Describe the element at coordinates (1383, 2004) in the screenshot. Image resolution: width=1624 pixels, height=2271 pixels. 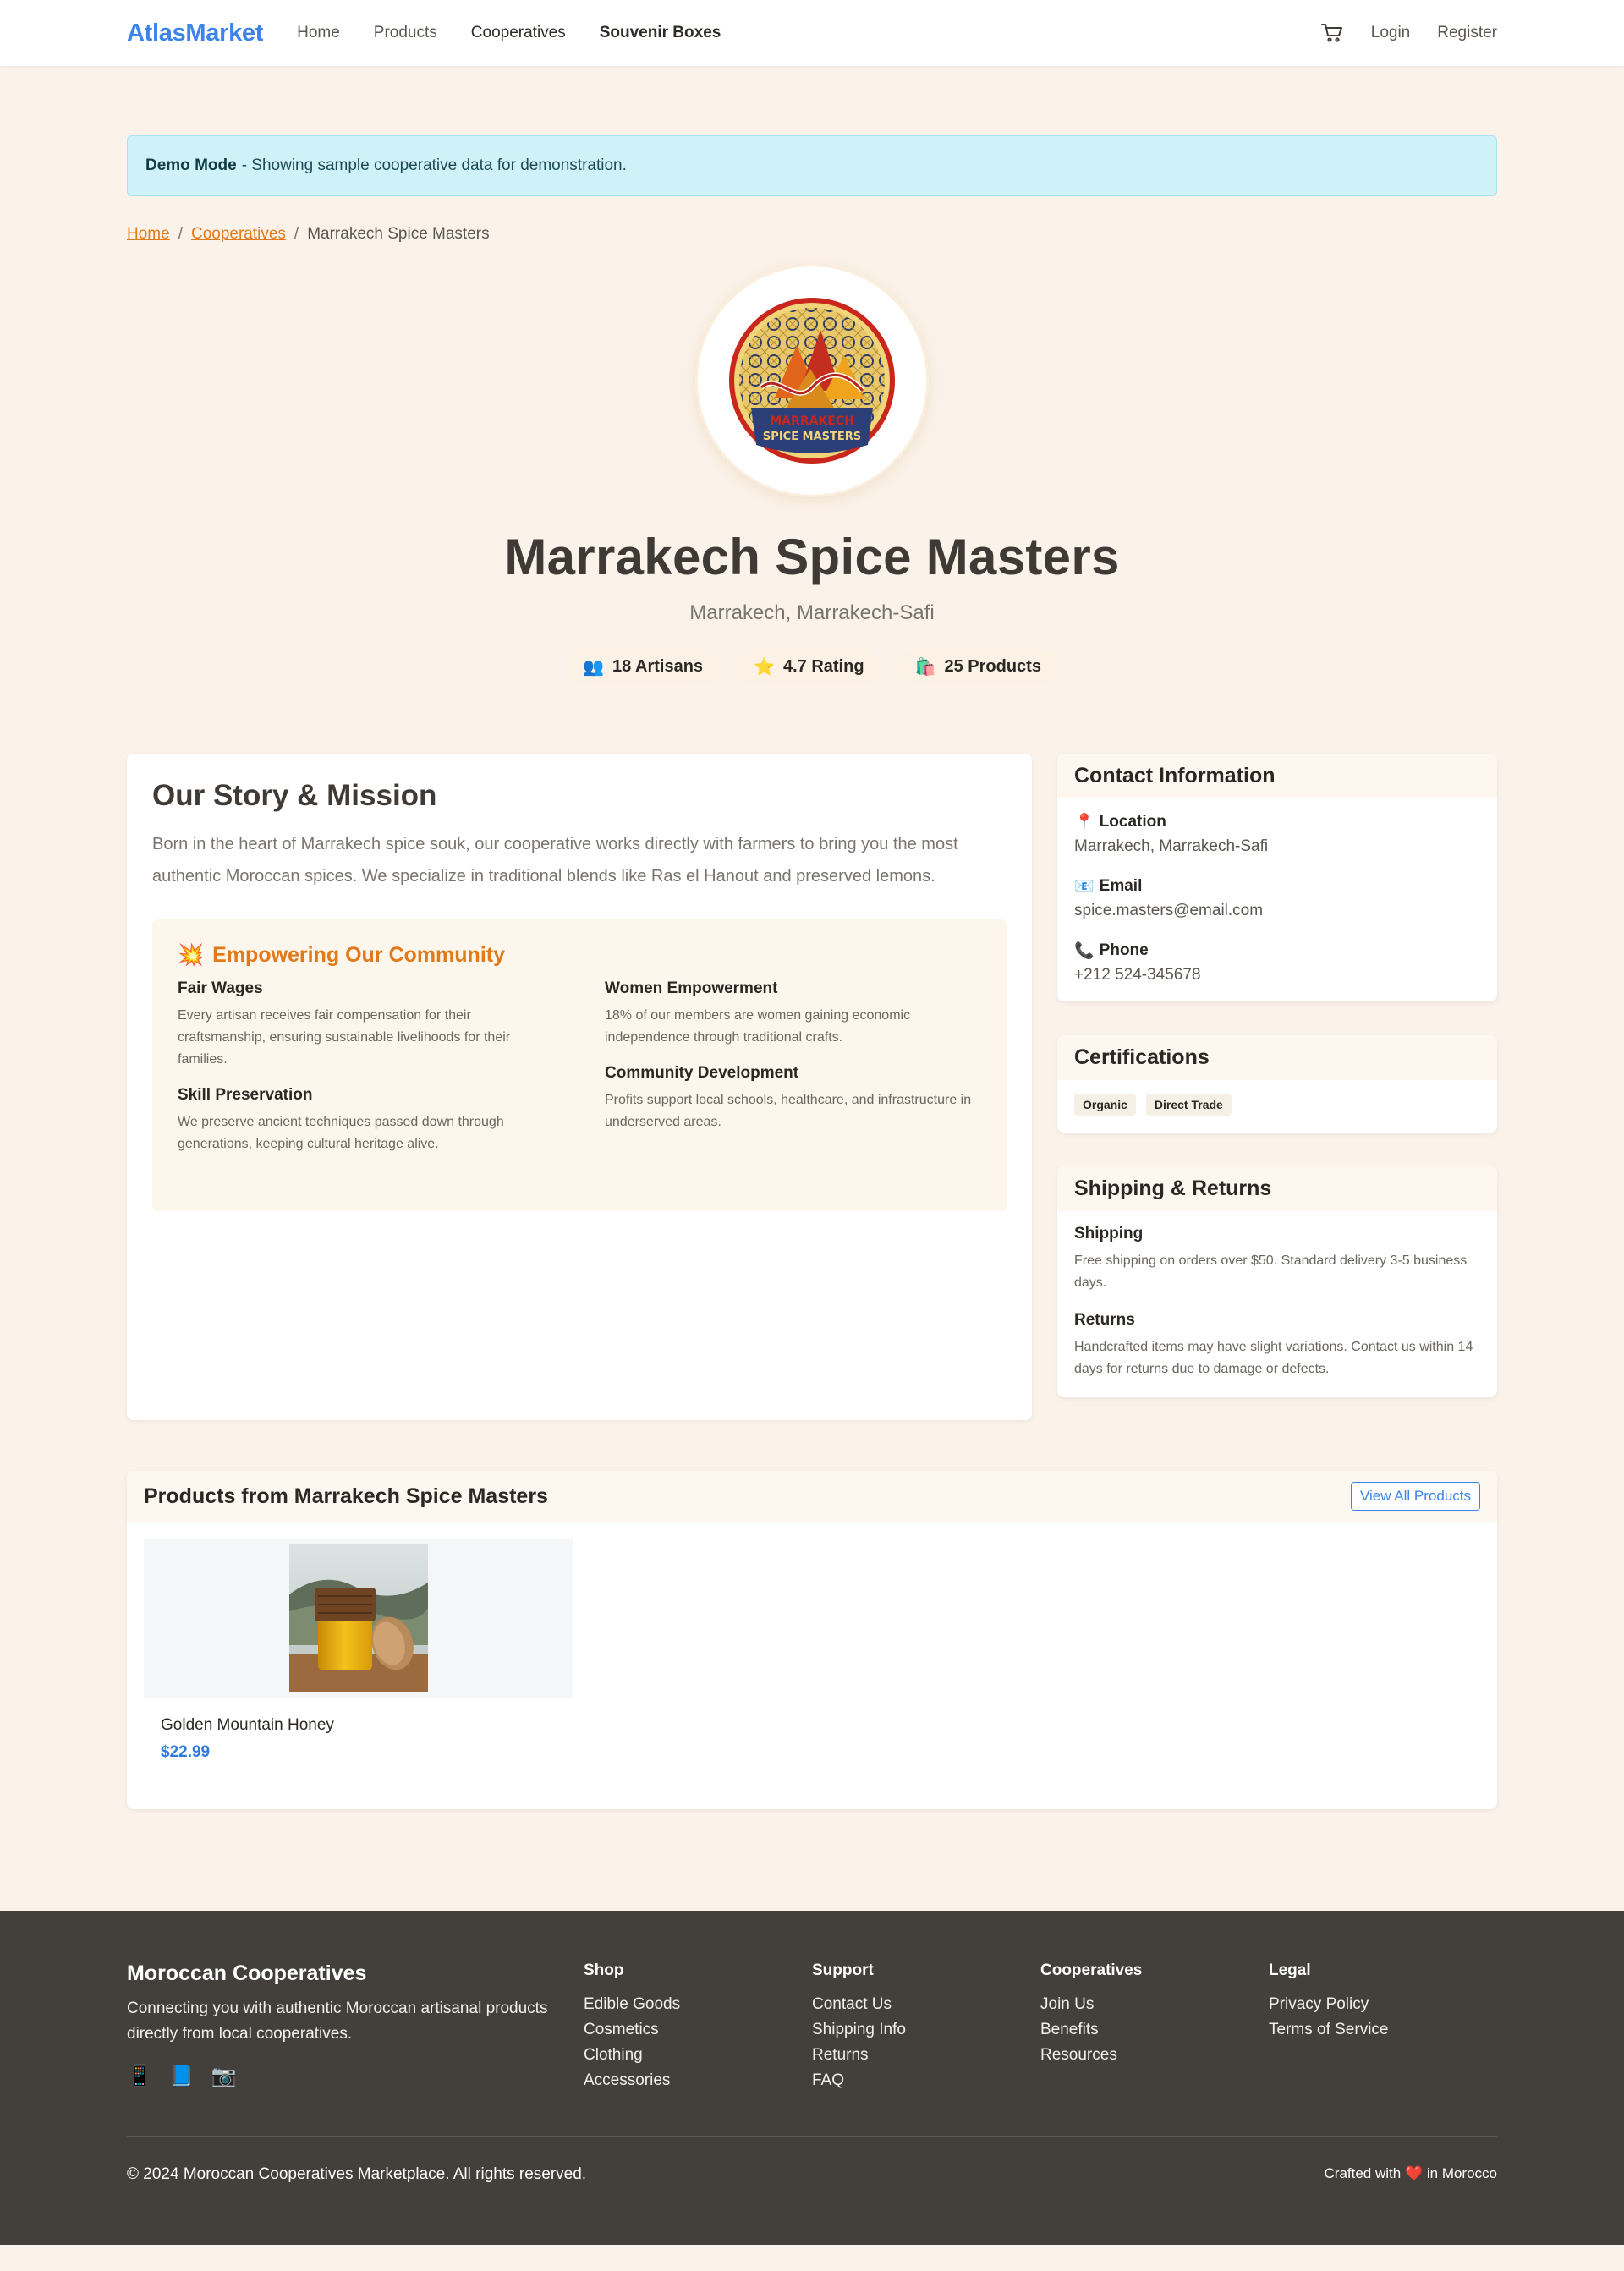
I see `footer-link-privacy-policy: Privacy Policy` at that location.